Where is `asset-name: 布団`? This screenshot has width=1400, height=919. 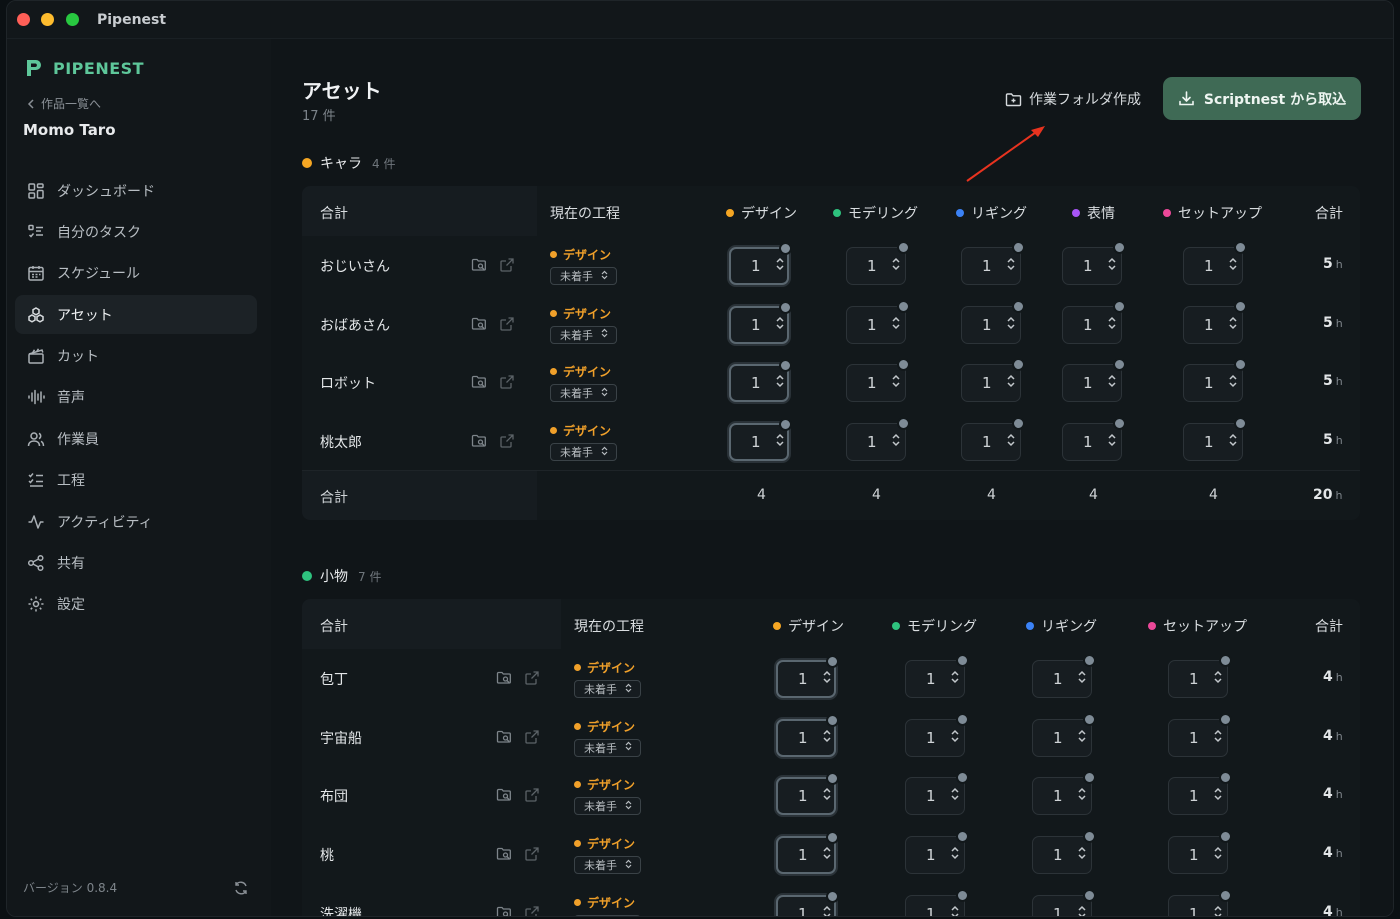 asset-name: 布団 is located at coordinates (334, 796).